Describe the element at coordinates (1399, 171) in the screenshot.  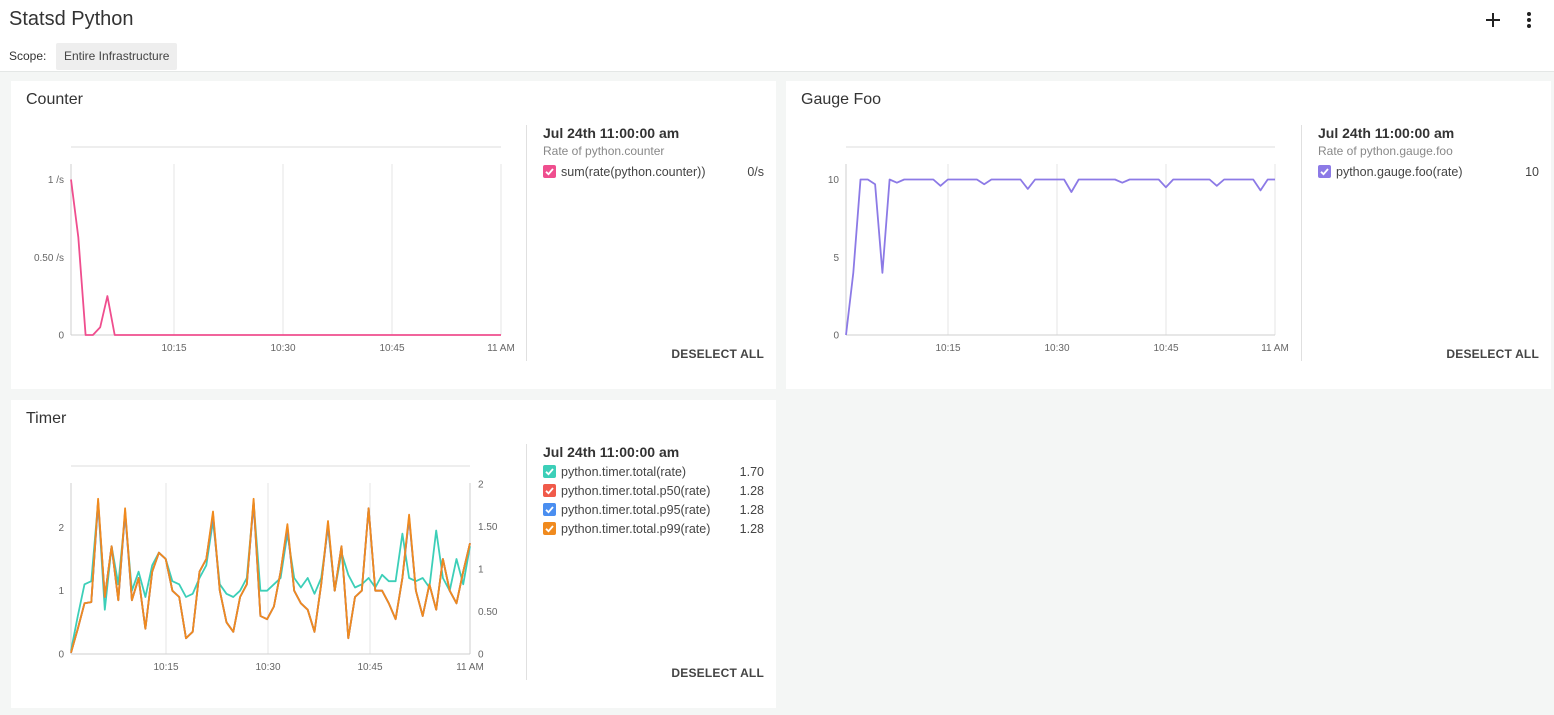
I see `legend-item-name: python.gauge.foo(rate)` at that location.